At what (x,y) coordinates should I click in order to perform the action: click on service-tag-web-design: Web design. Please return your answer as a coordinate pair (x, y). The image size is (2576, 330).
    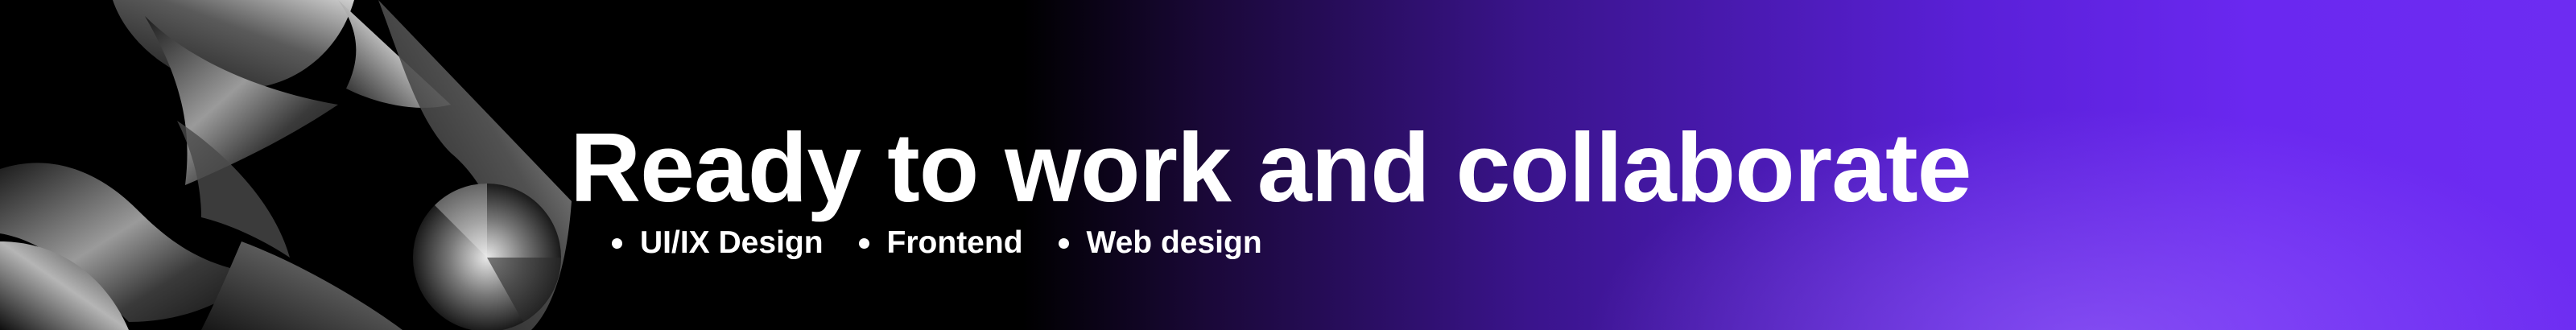
    Looking at the image, I should click on (1160, 243).